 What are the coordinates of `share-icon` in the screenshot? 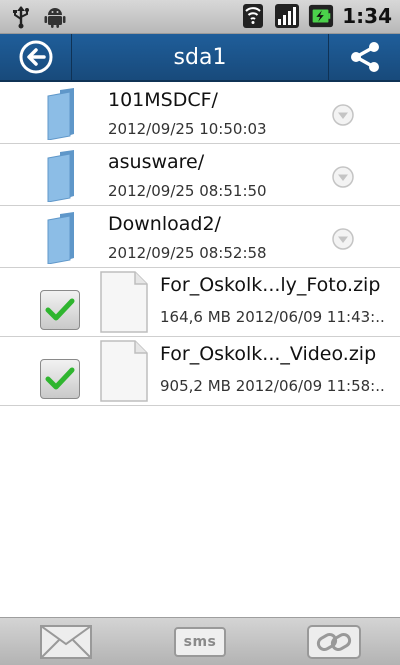 It's located at (364, 57).